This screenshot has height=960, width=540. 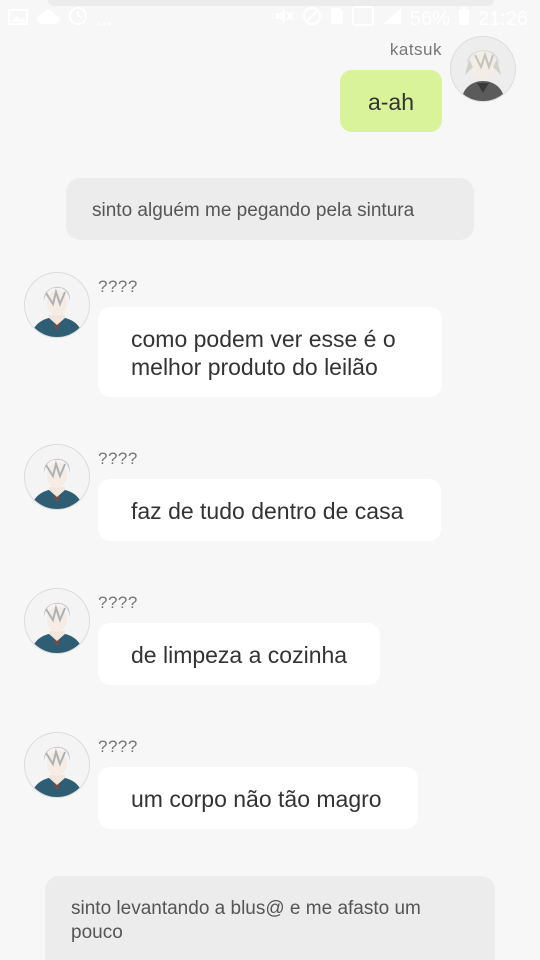 I want to click on network-type-icon, so click(x=362, y=19).